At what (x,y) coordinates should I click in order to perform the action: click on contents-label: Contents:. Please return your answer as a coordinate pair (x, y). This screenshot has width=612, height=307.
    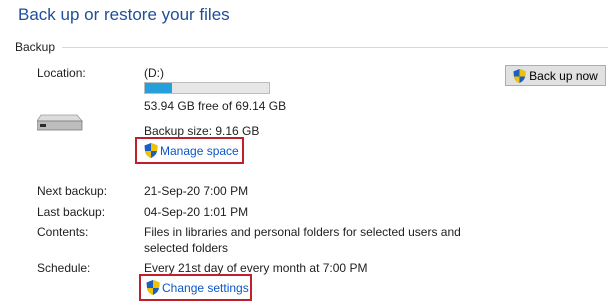
    Looking at the image, I should click on (63, 232).